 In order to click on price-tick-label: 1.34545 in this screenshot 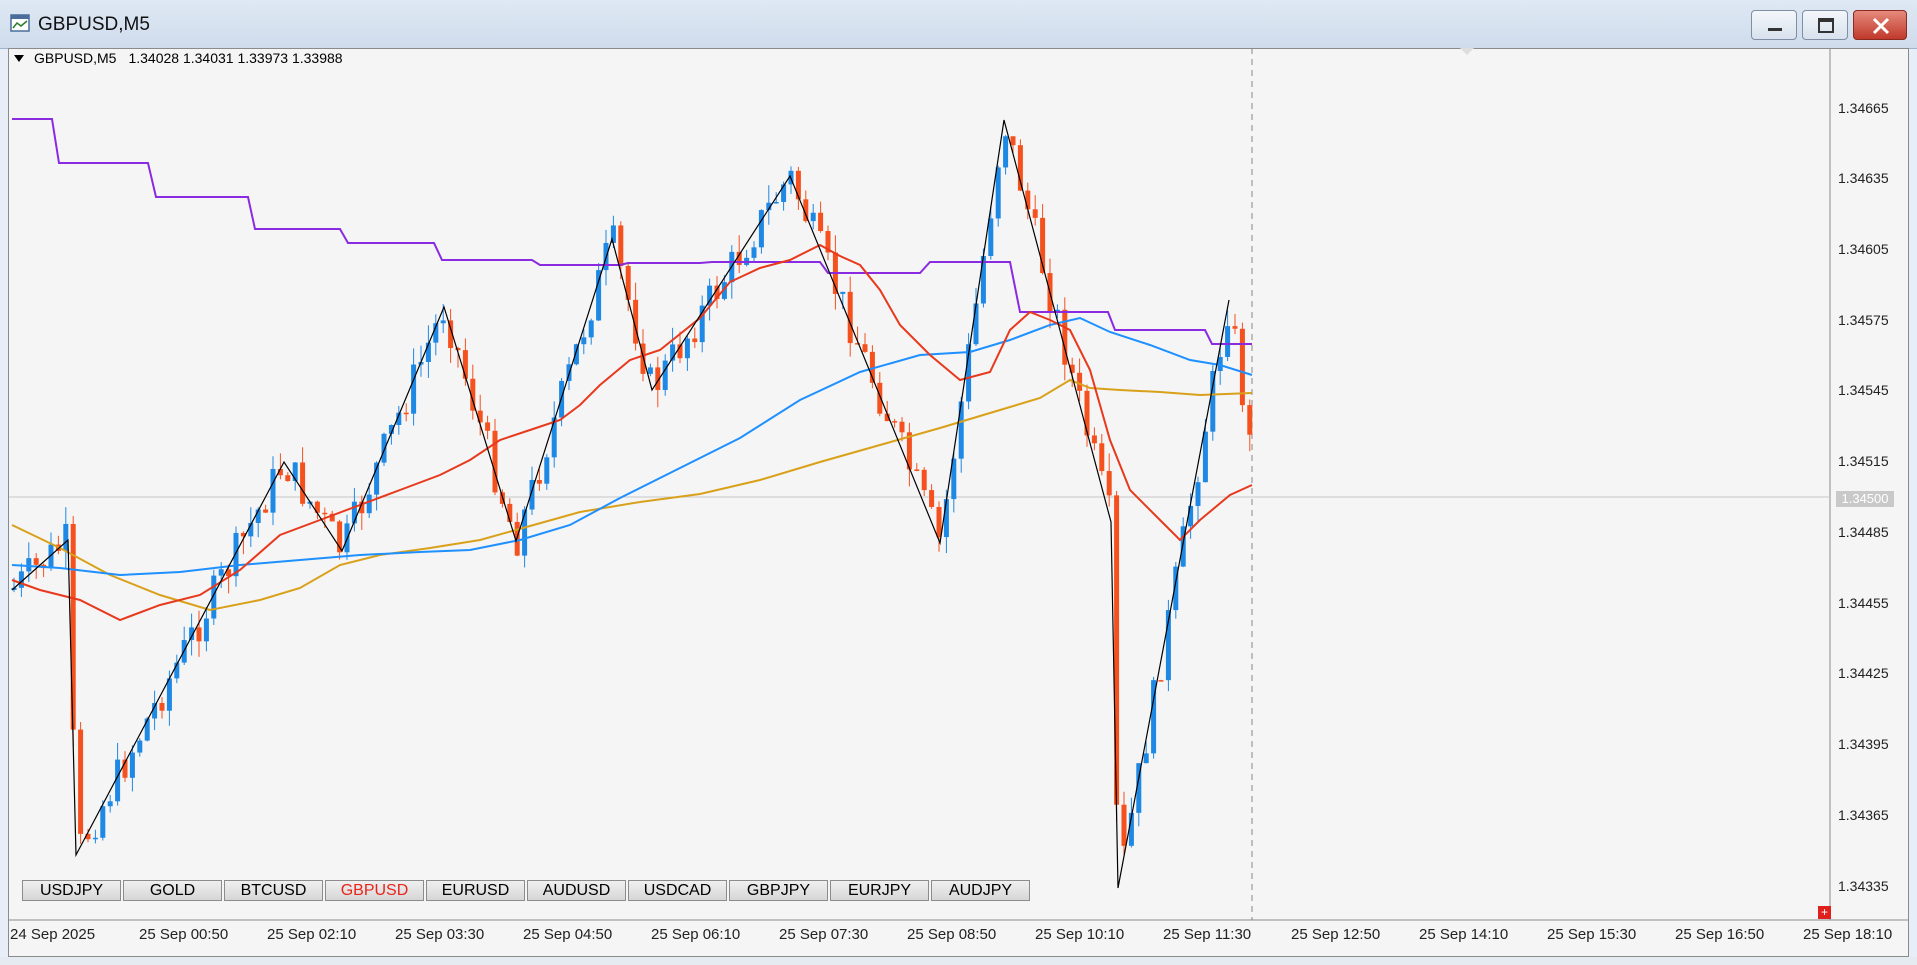, I will do `click(1863, 390)`.